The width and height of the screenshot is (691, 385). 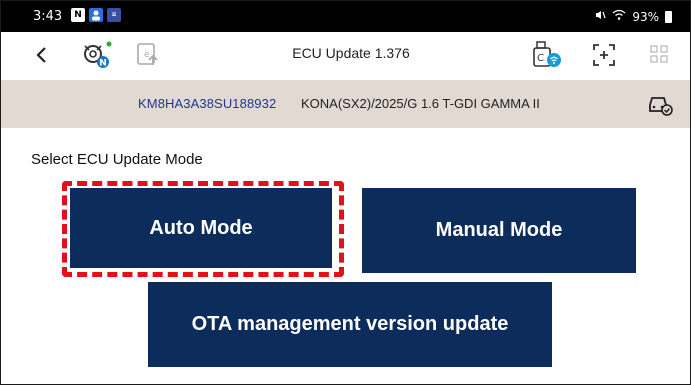 What do you see at coordinates (668, 16) in the screenshot?
I see `battery-icon` at bounding box center [668, 16].